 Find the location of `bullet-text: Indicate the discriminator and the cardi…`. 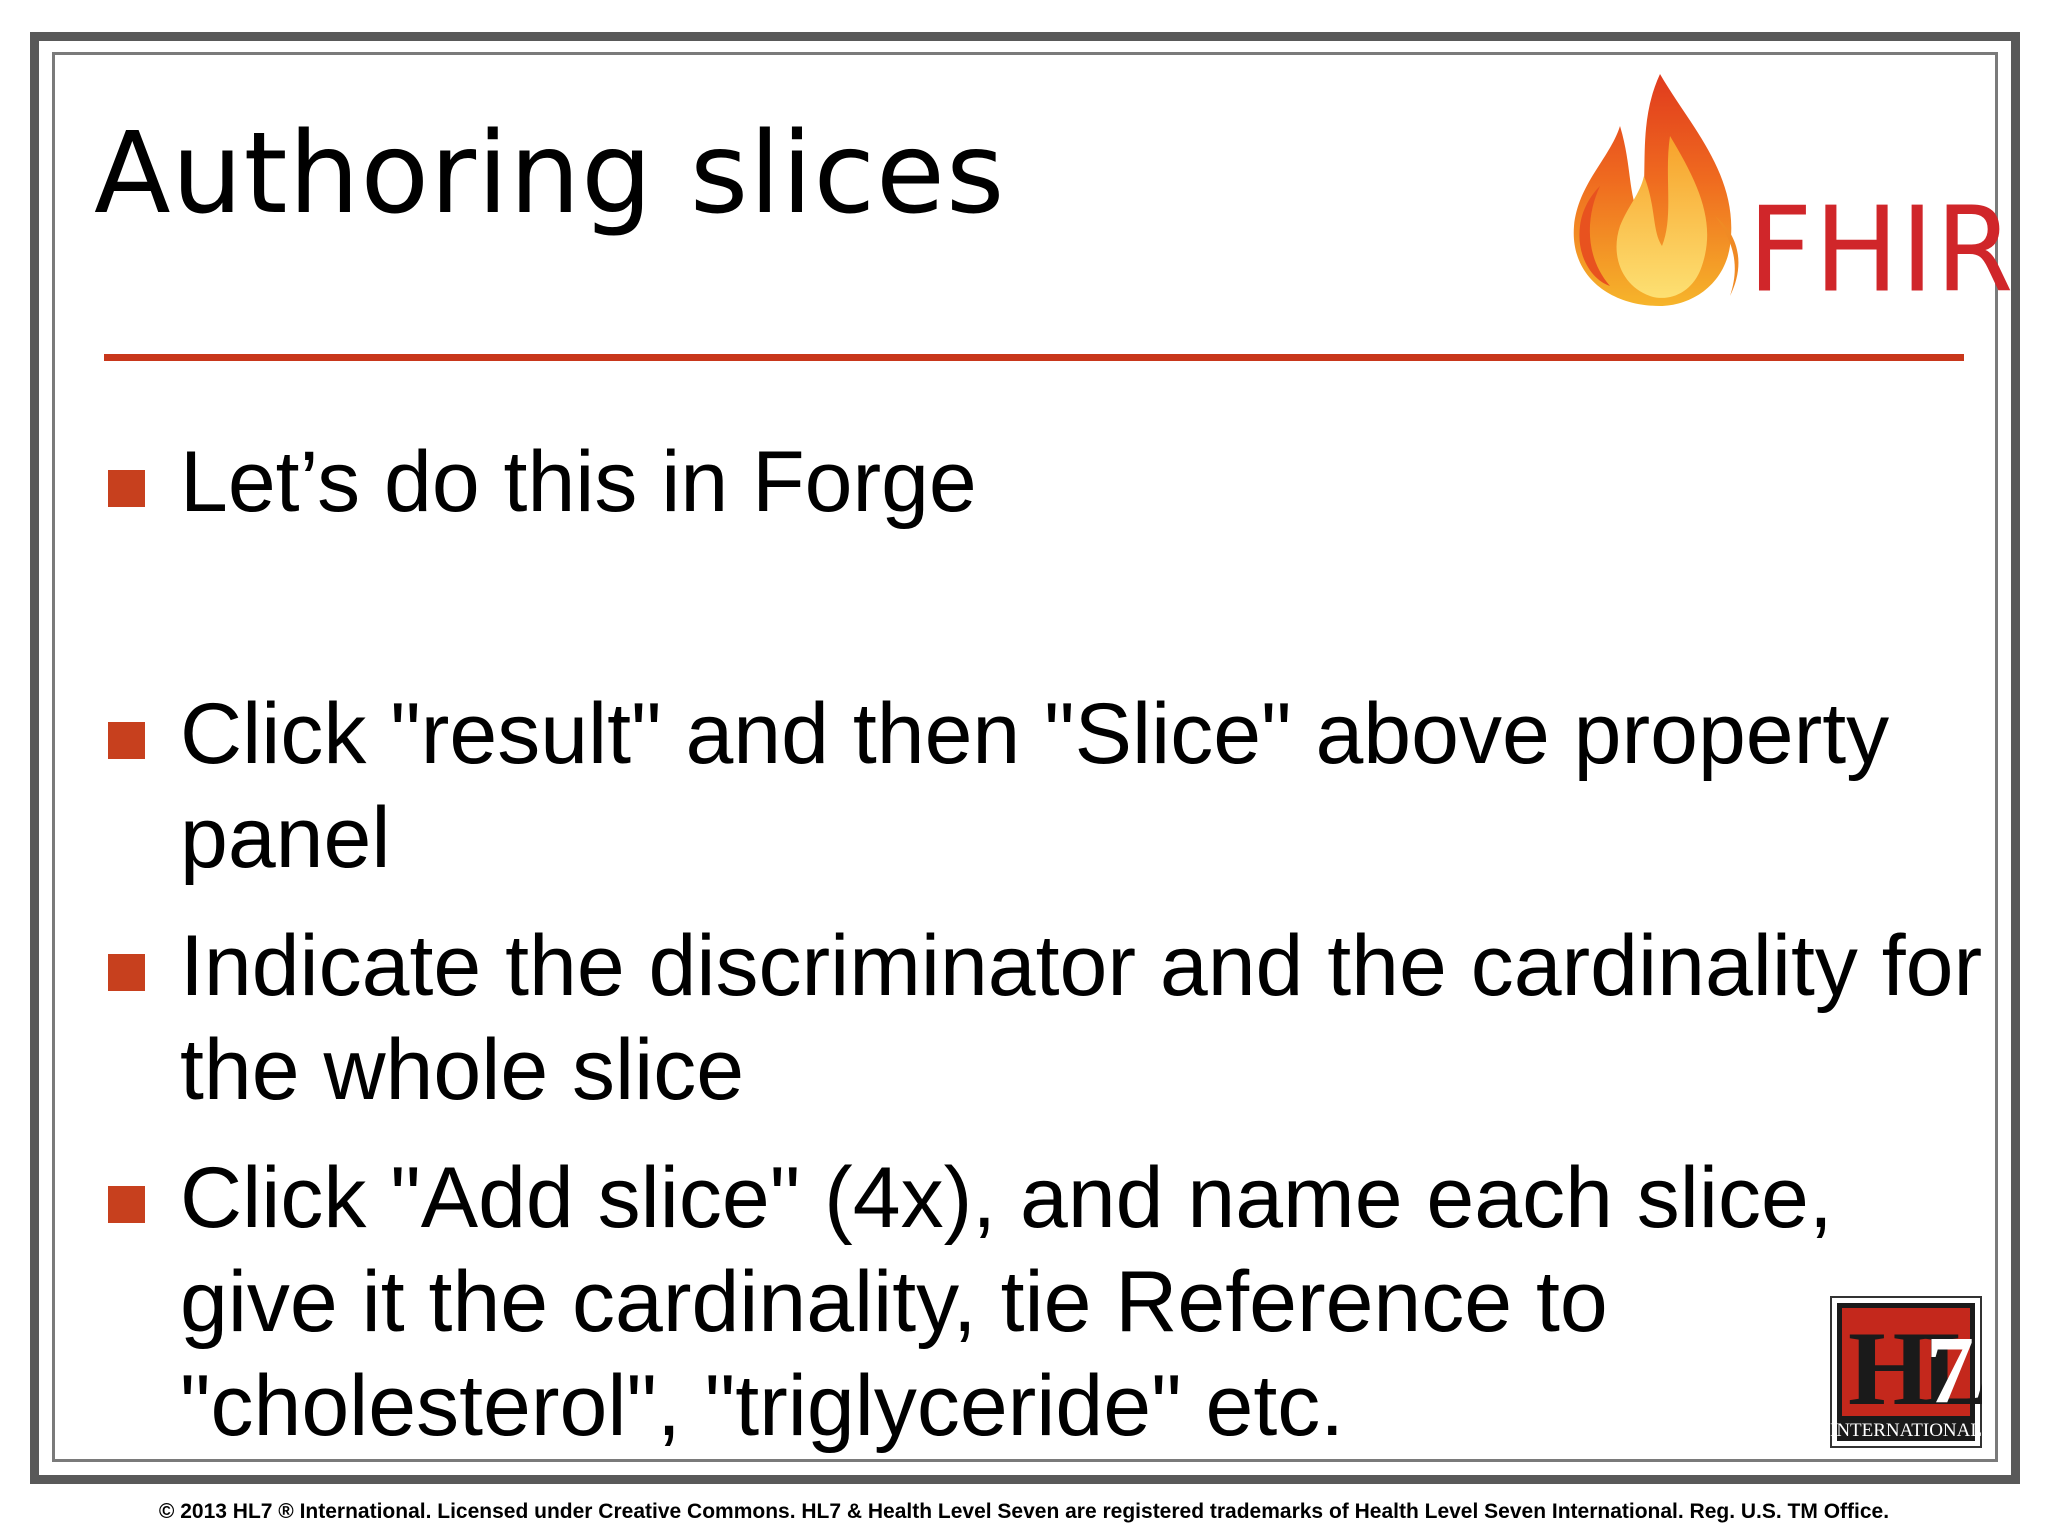

bullet-text: Indicate the discriminator and the cardi… is located at coordinates (1081, 1018).